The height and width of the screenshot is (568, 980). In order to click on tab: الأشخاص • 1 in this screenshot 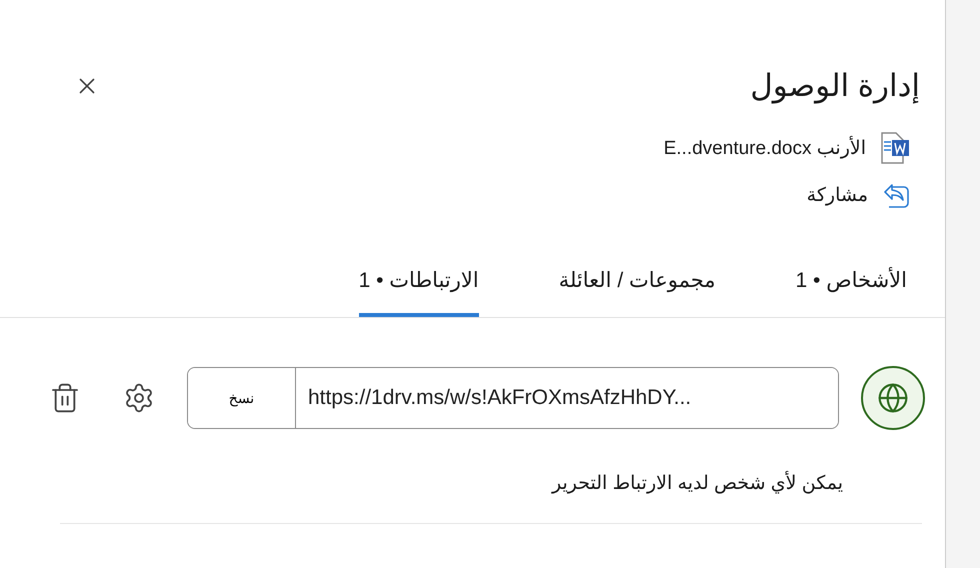, I will do `click(851, 292)`.